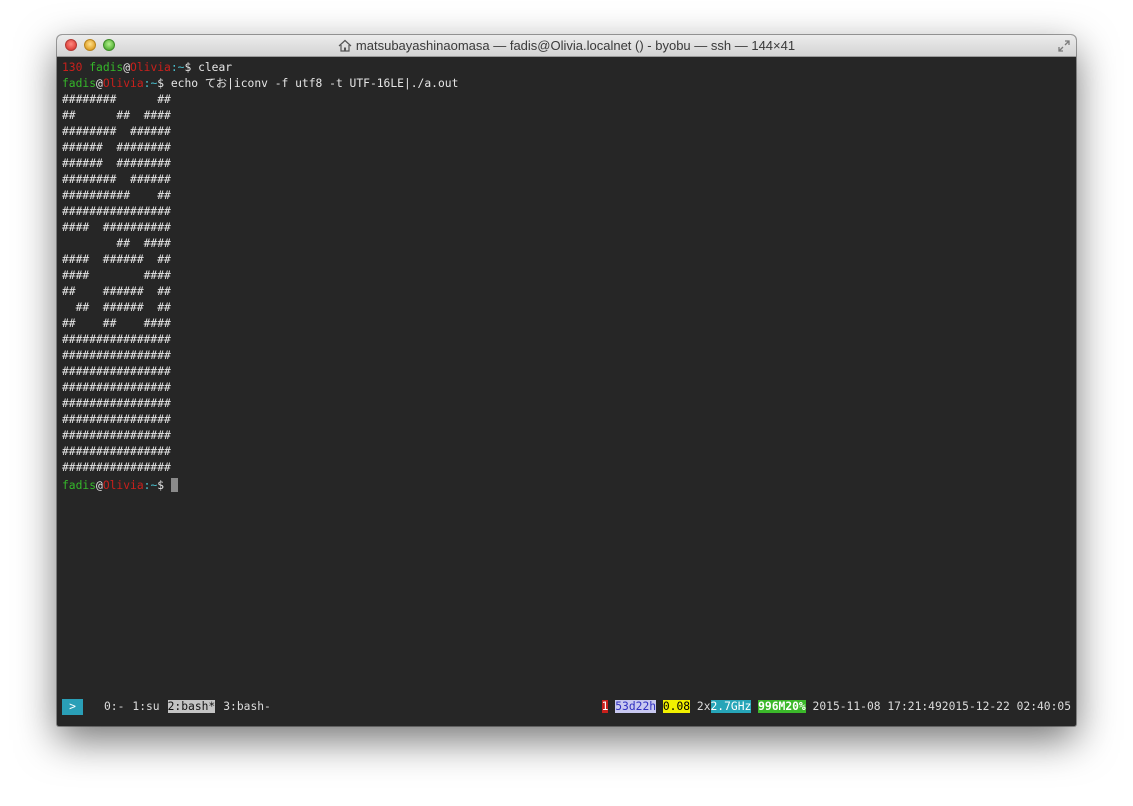 This screenshot has width=1133, height=806. I want to click on updates-badge: 1, so click(605, 706).